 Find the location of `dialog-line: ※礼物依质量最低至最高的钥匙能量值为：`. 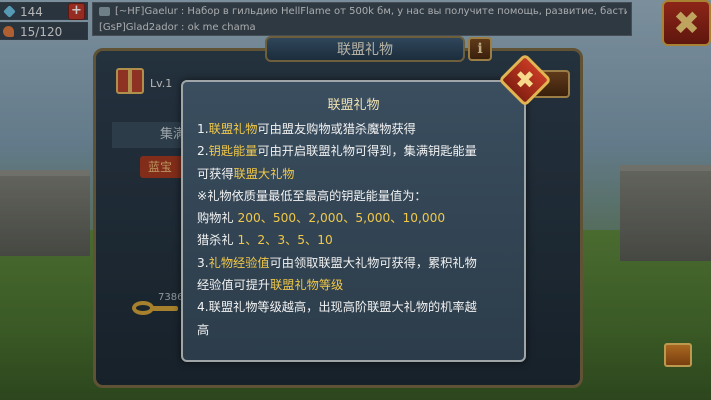

dialog-line: ※礼物依质量最低至最高的钥匙能量值为： is located at coordinates (356, 196).